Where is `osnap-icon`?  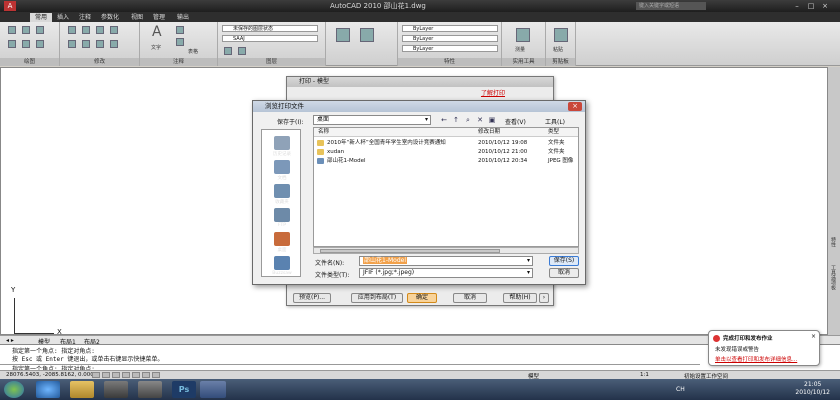
osnap-icon is located at coordinates (136, 375).